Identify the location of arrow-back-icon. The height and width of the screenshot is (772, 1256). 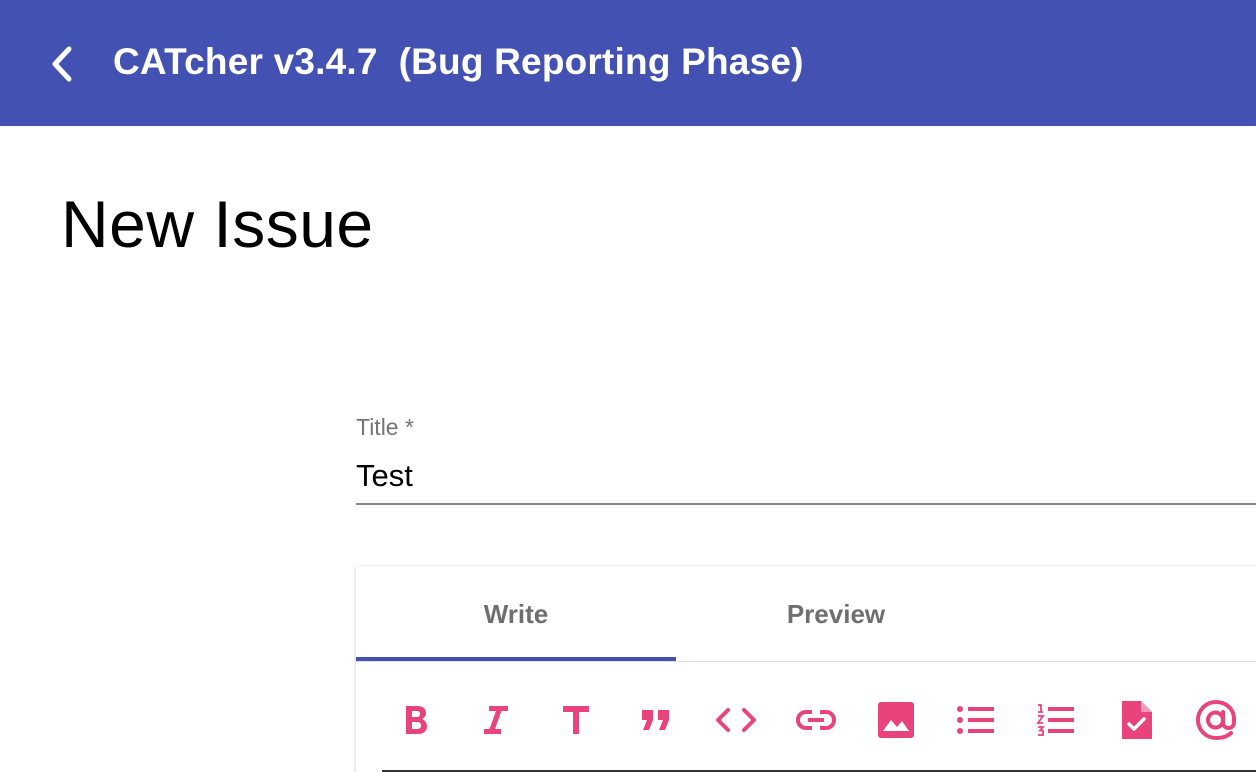
(62, 64).